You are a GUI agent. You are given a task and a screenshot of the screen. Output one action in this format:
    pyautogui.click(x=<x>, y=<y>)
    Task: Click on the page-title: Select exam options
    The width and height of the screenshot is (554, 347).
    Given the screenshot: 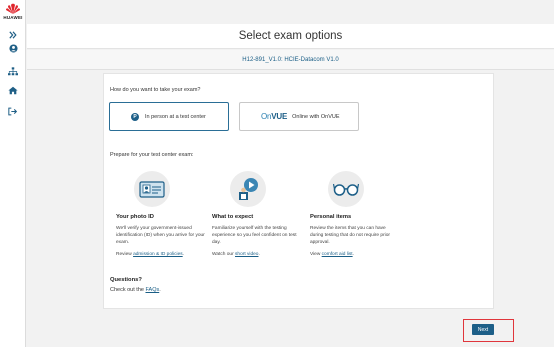 What is the action you would take?
    pyautogui.click(x=290, y=36)
    